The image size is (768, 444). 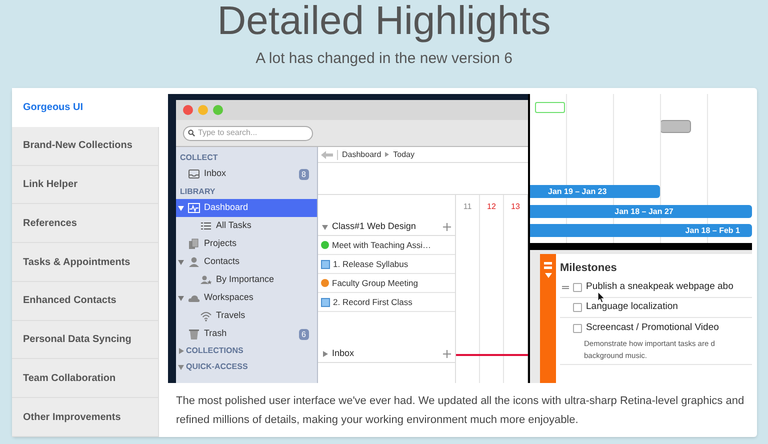 What do you see at coordinates (85, 418) in the screenshot?
I see `tab: Other Improvements` at bounding box center [85, 418].